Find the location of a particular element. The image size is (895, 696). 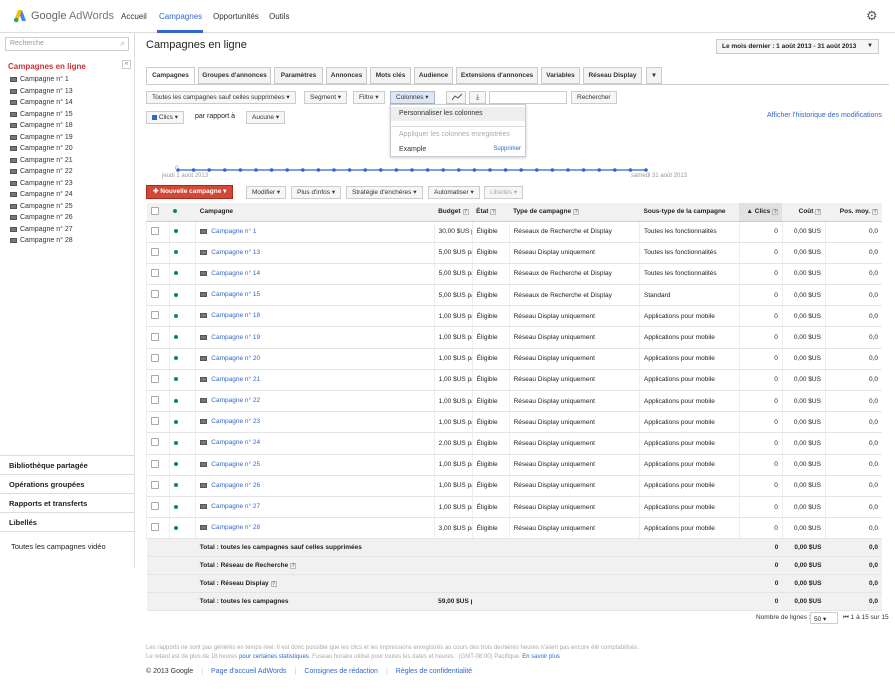

history-link: Afficher l'historique des modifications is located at coordinates (824, 115).